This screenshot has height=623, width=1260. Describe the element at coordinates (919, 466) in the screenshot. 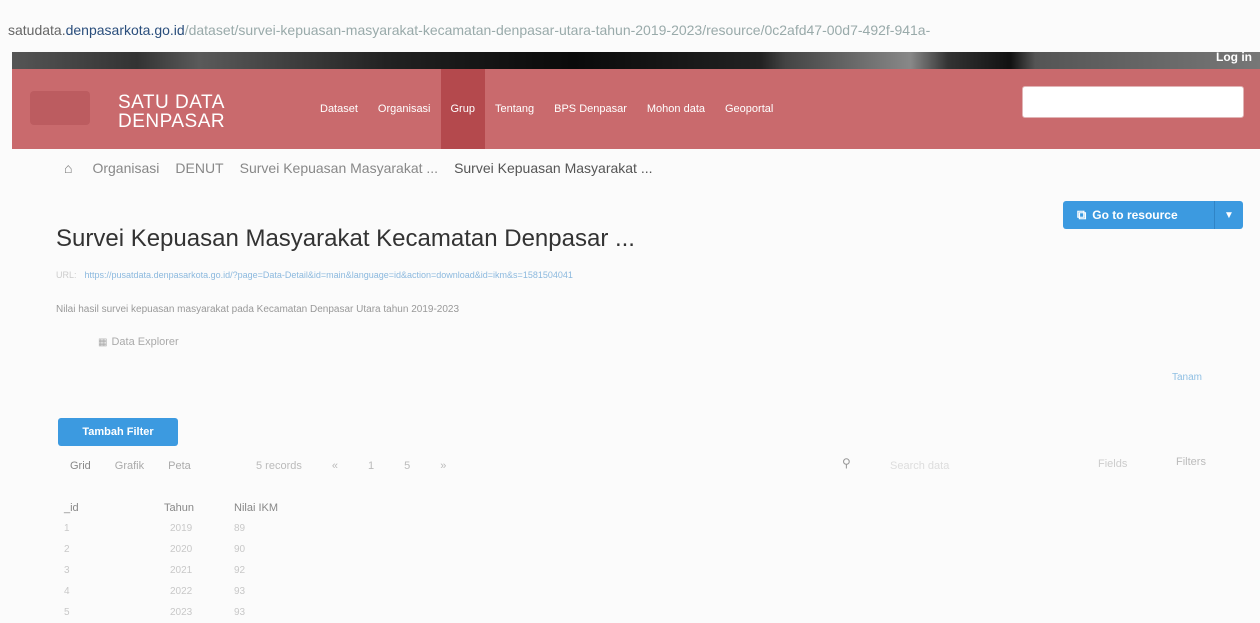

I see `grid-search-input: Search data` at that location.